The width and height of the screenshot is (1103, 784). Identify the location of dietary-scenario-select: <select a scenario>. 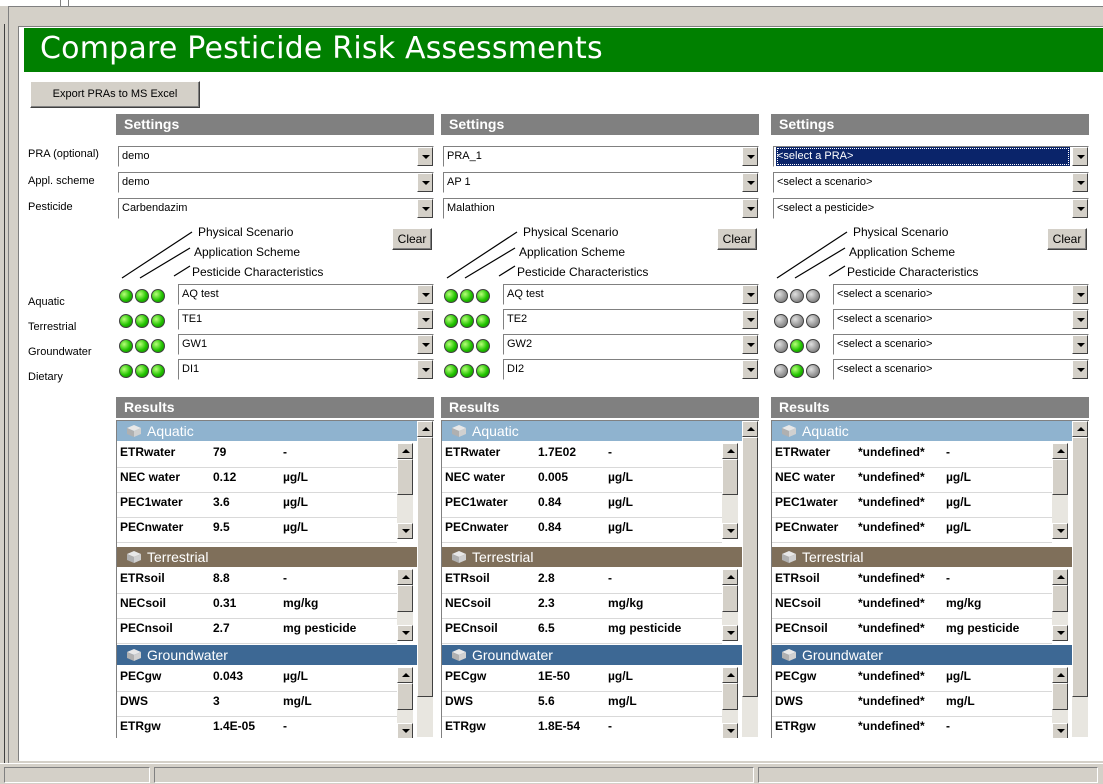
(961, 369).